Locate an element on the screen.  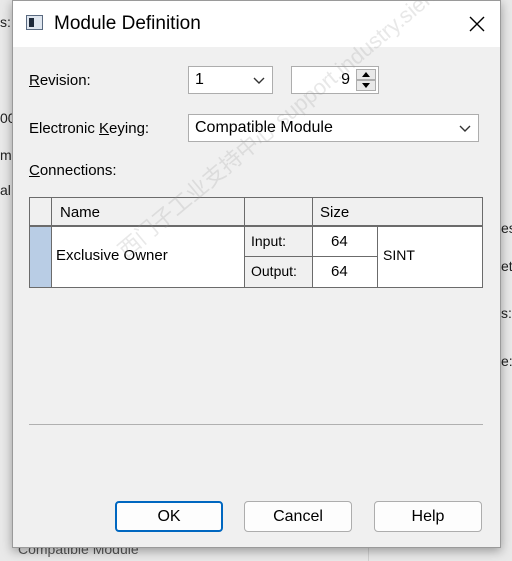
spin-down-button is located at coordinates (366, 85).